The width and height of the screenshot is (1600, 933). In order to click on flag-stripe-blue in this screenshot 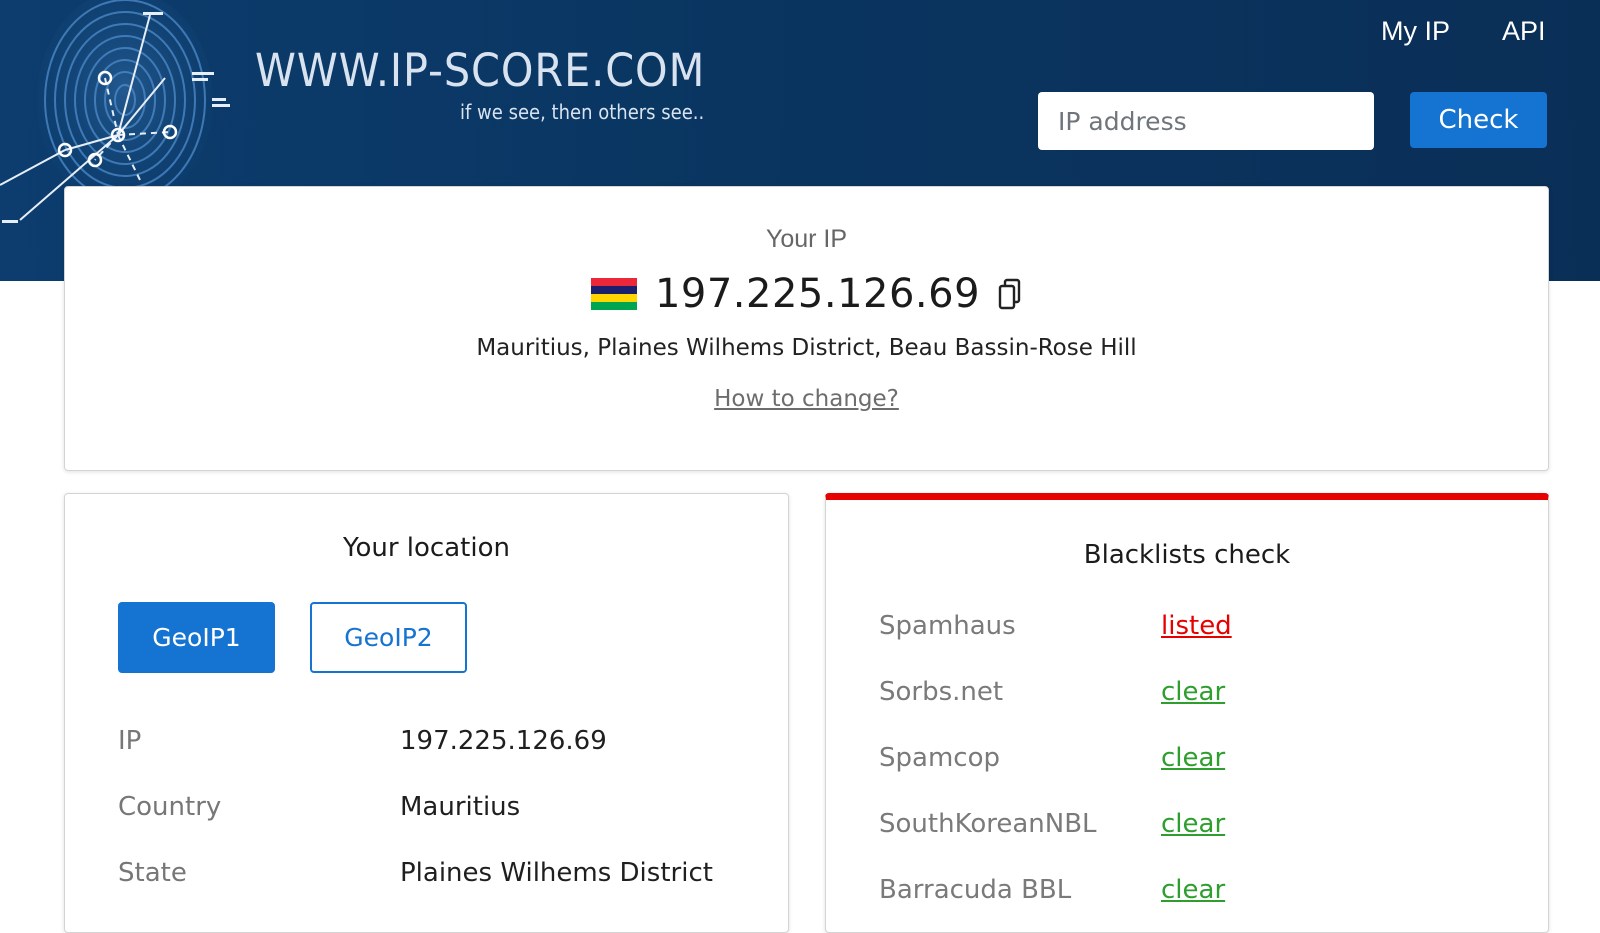, I will do `click(613, 290)`.